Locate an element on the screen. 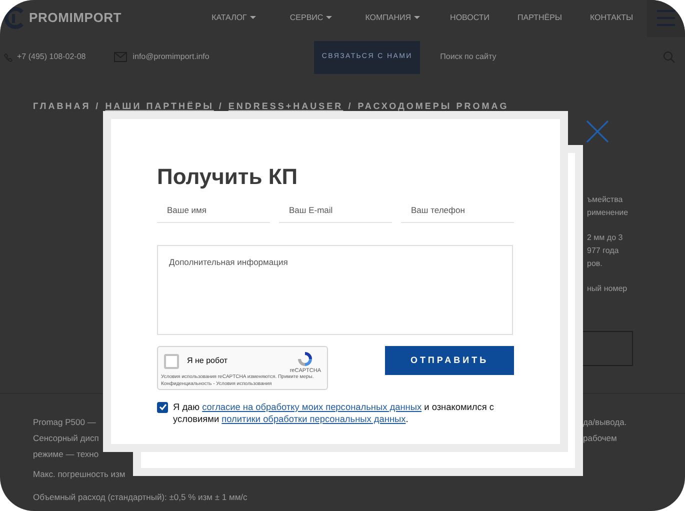 This screenshot has width=685, height=511. text-fragment: 2 мм до 3 is located at coordinates (605, 238).